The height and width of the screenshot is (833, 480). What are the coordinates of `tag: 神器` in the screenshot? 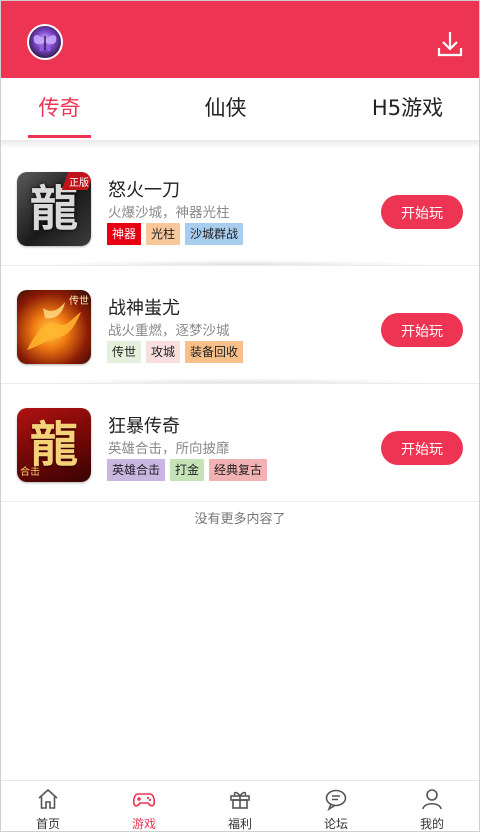 It's located at (124, 234).